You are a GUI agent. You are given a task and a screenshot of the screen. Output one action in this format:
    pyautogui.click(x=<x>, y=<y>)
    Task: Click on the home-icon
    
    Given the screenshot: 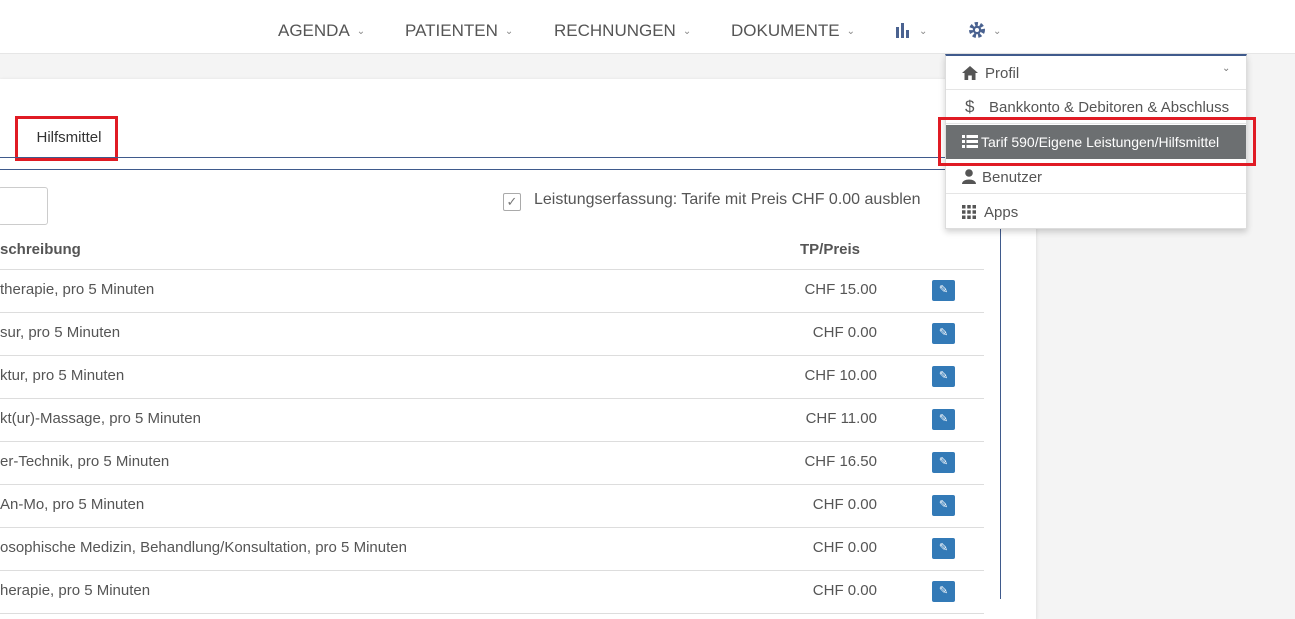 What is the action you would take?
    pyautogui.click(x=970, y=73)
    